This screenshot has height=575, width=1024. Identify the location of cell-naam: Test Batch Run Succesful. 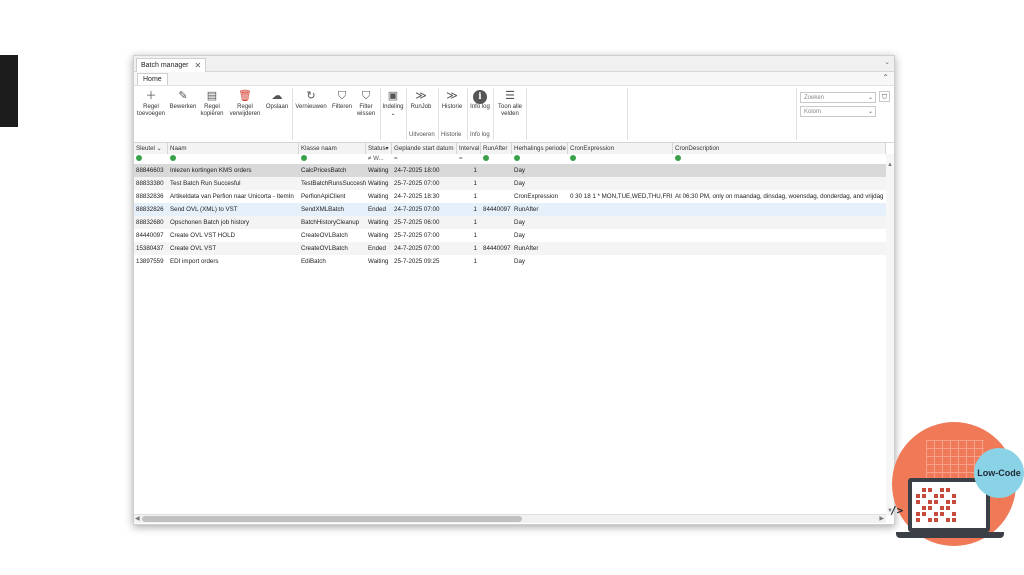
(233, 183).